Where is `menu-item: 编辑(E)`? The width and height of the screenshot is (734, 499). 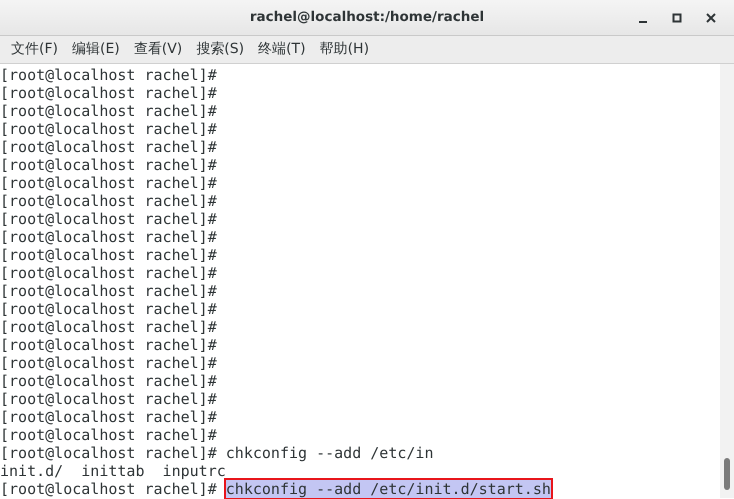
menu-item: 编辑(E) is located at coordinates (95, 49).